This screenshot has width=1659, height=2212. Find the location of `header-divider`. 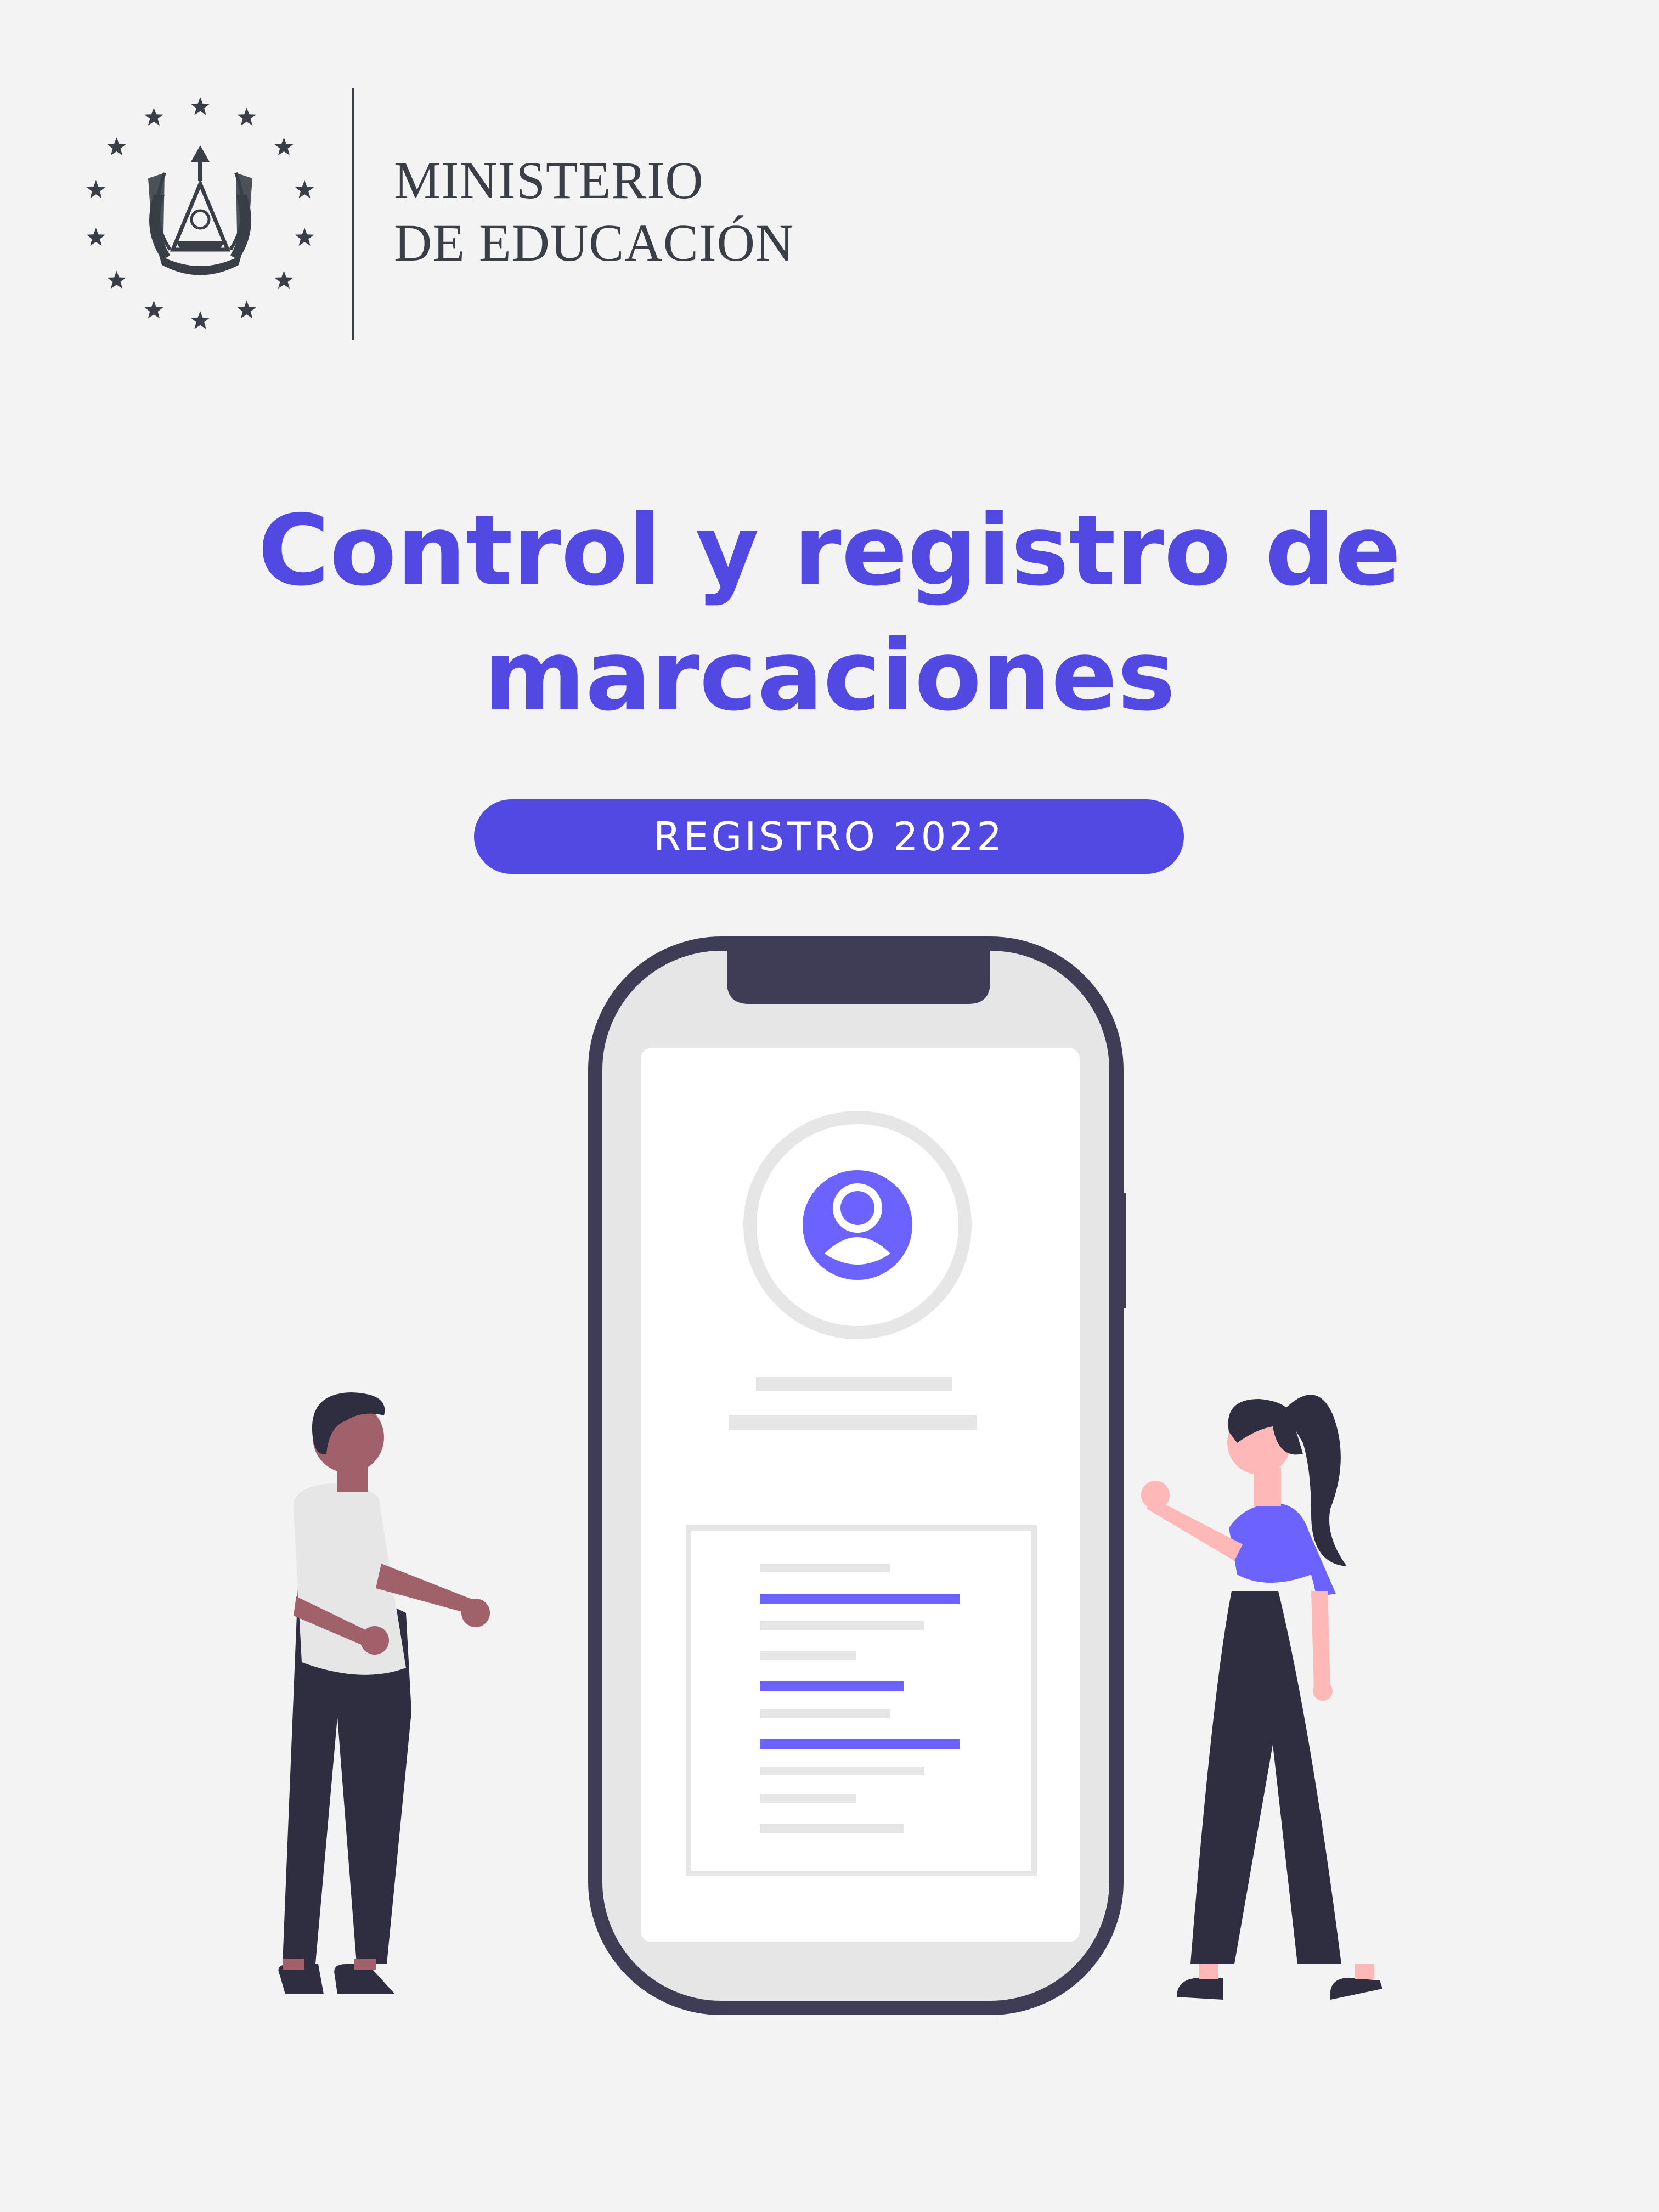

header-divider is located at coordinates (353, 214).